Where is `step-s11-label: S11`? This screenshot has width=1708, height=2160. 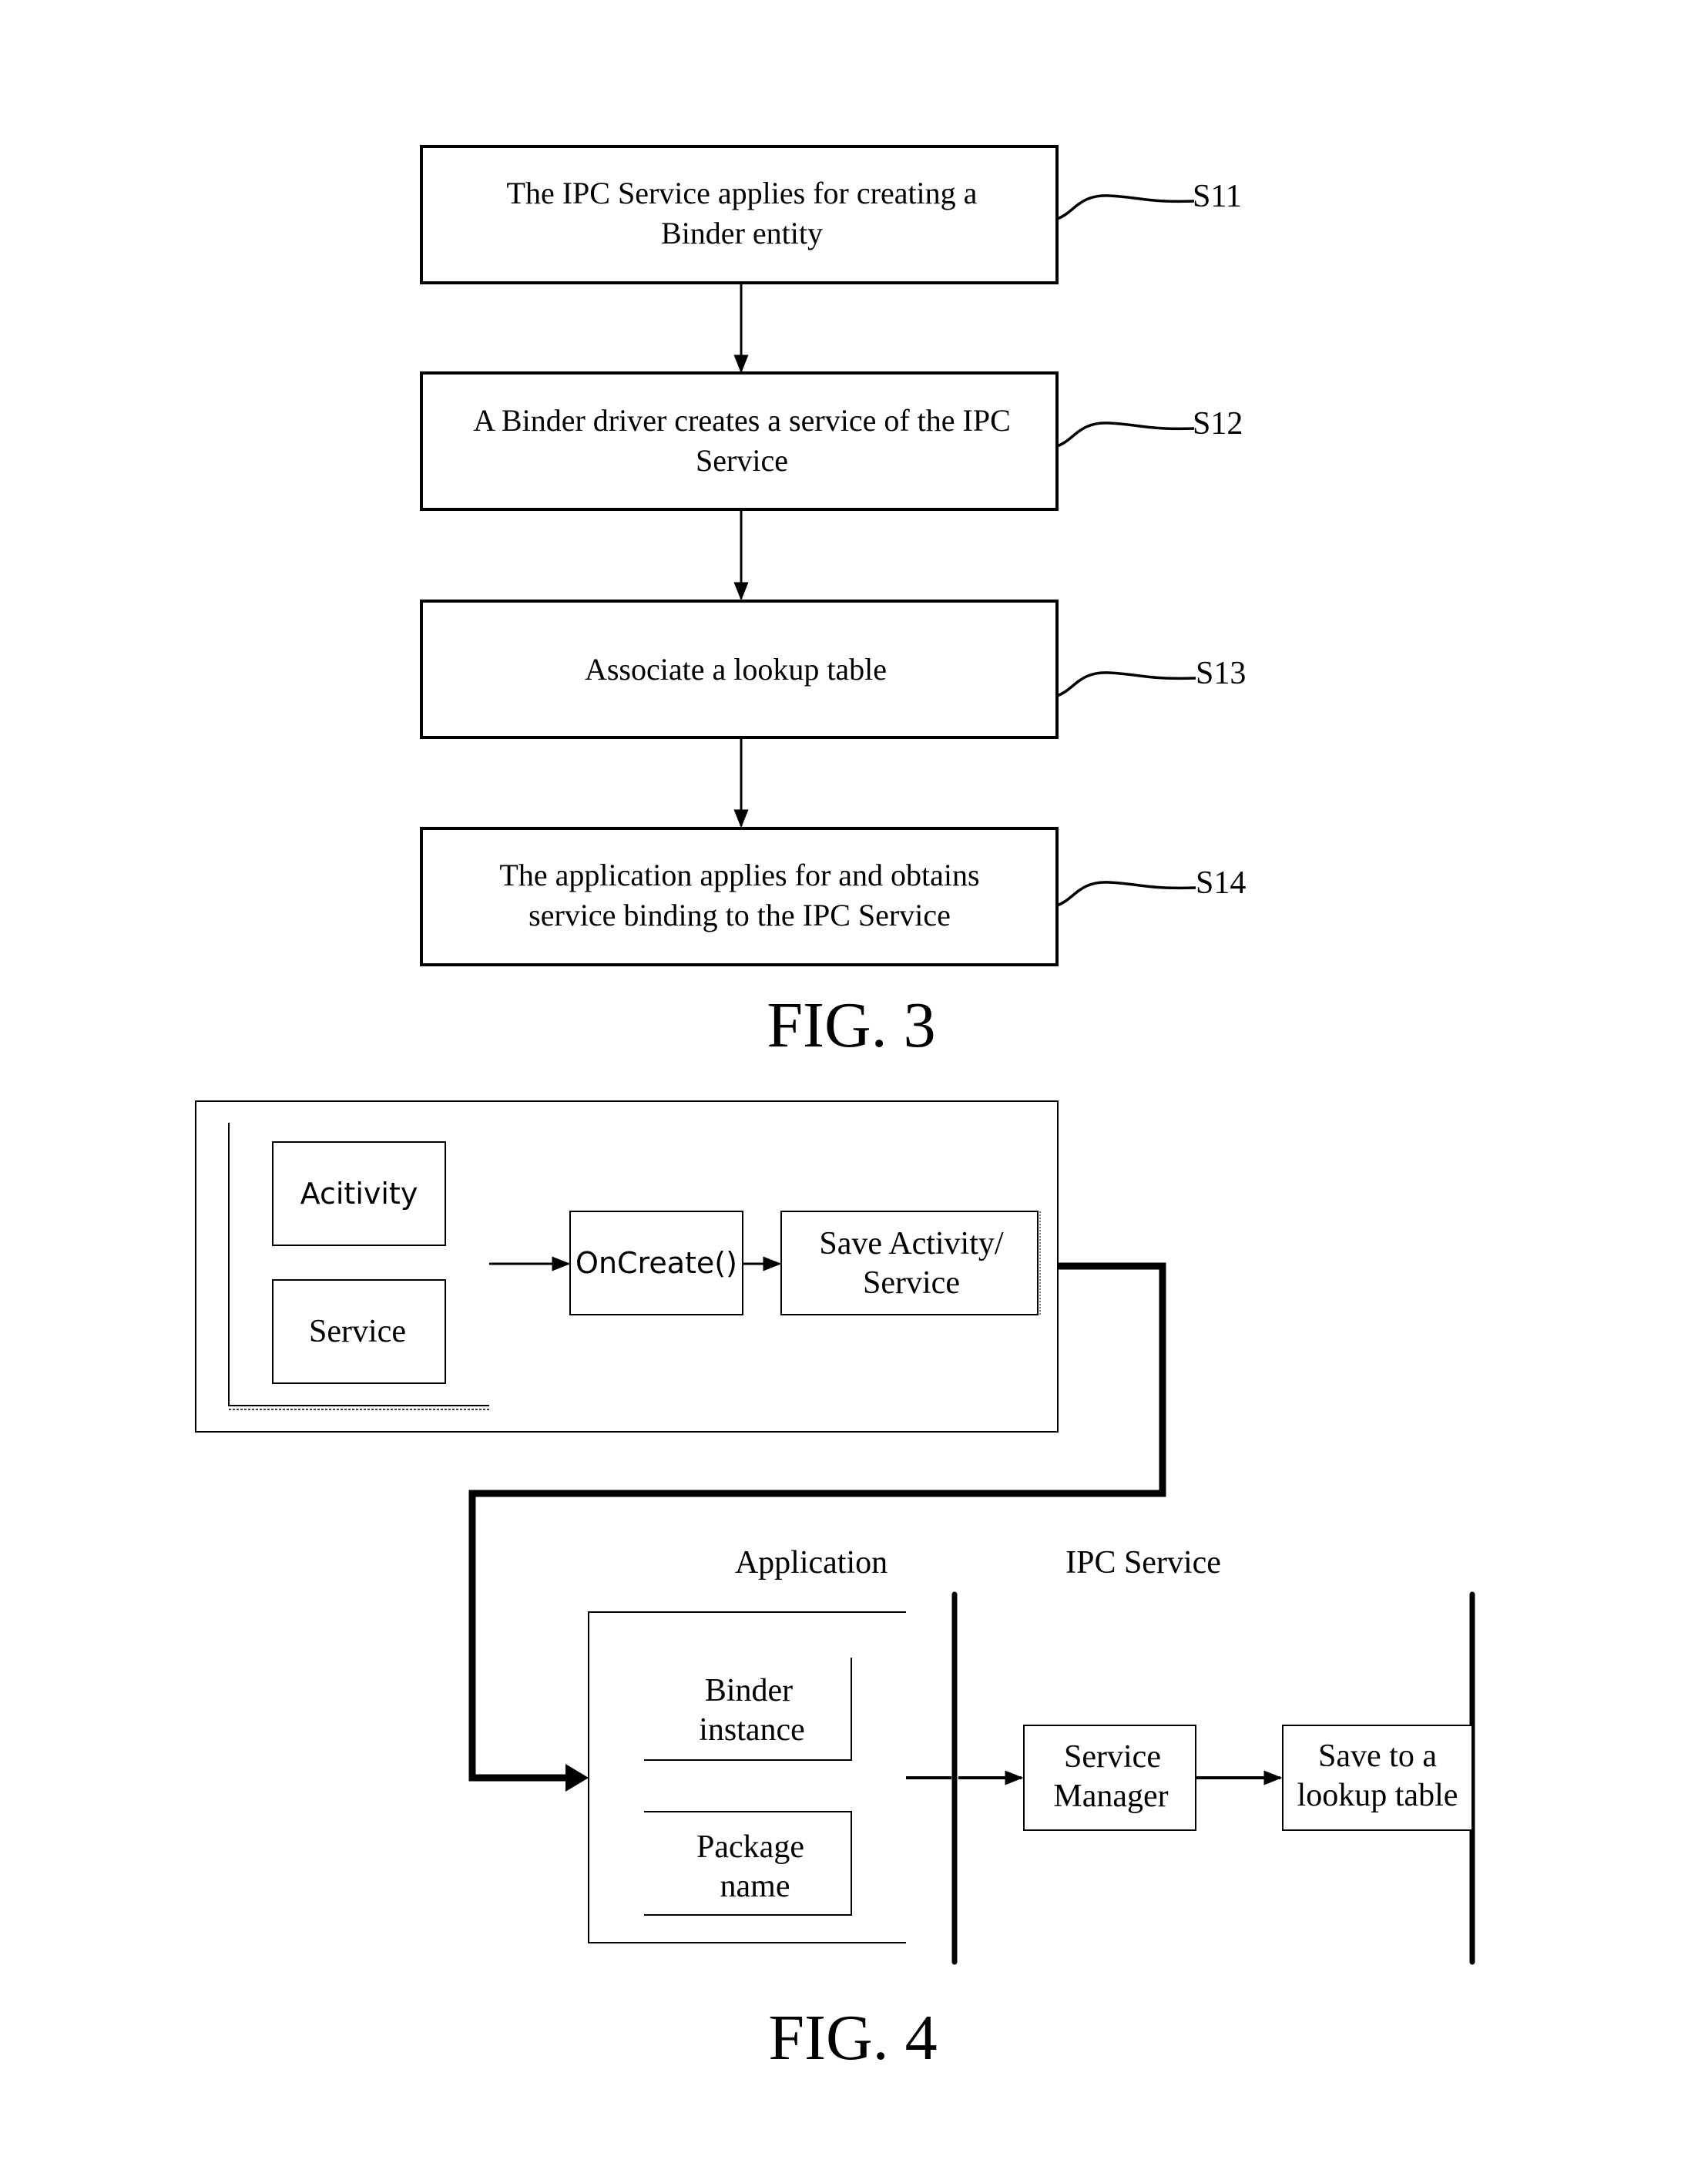
step-s11-label: S11 is located at coordinates (1217, 196).